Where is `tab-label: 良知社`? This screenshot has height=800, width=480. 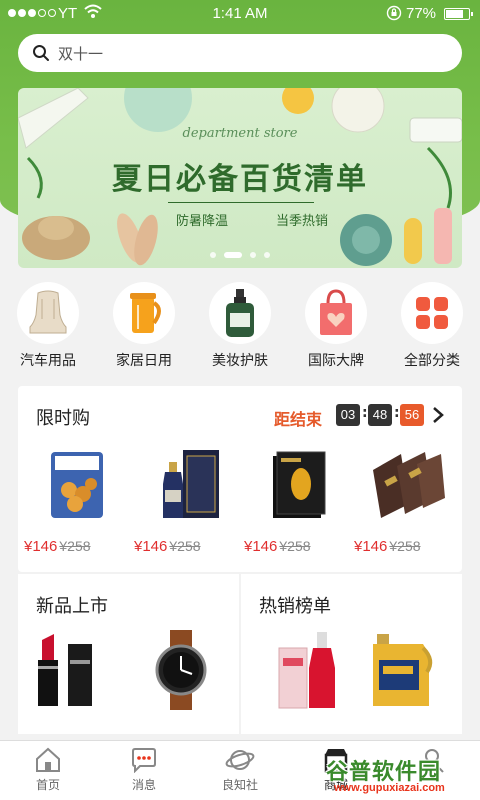
tab-label: 良知社 is located at coordinates (239, 785).